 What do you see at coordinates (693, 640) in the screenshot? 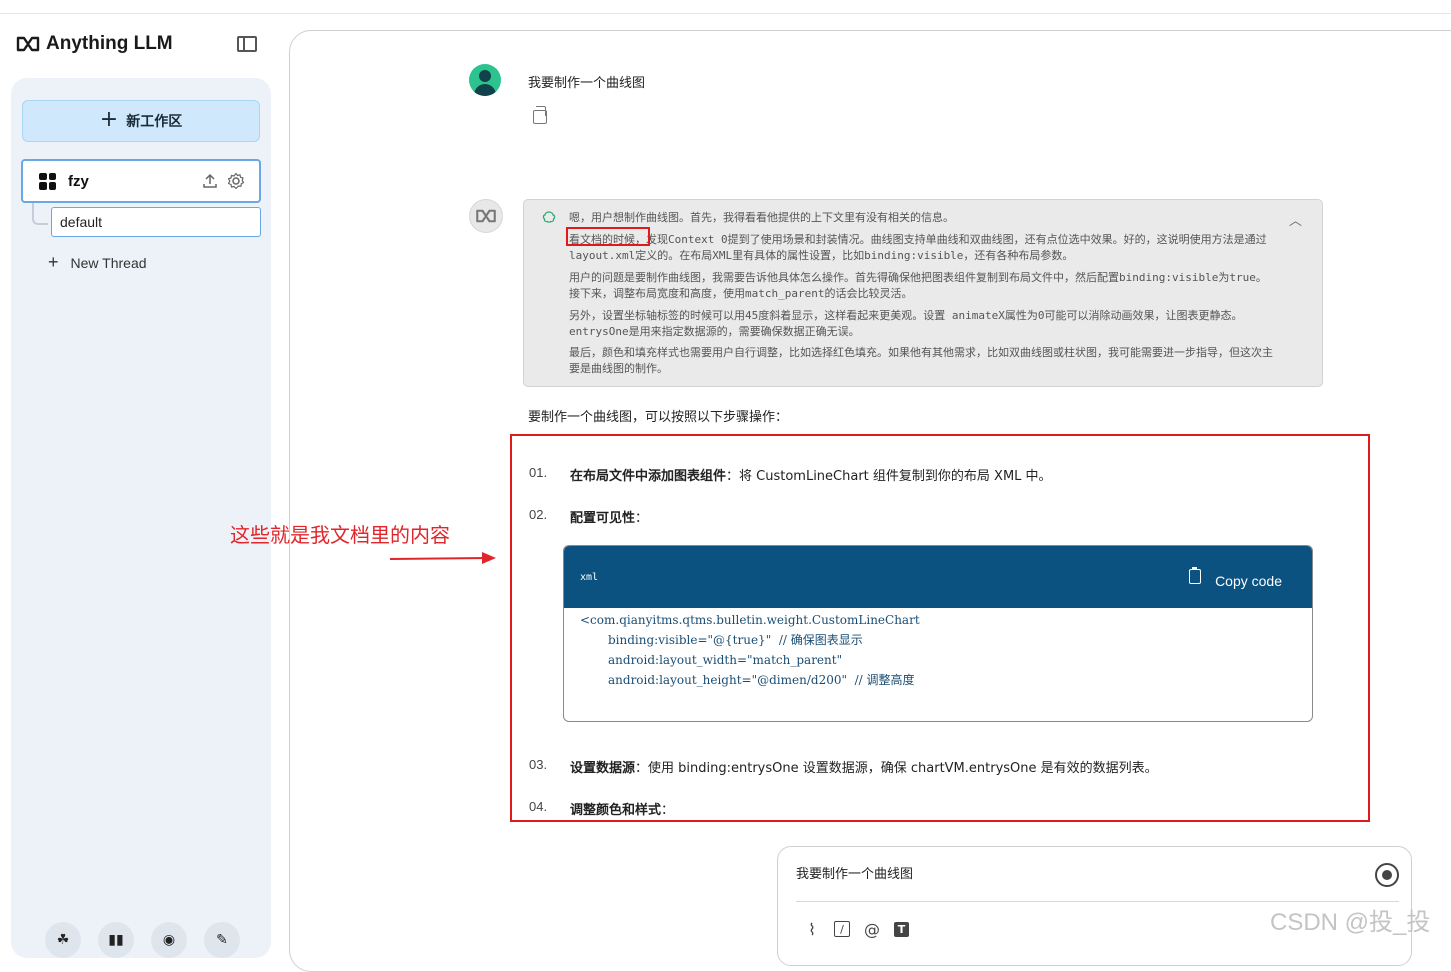
I see `code-text: binding:visible="@{true}"` at bounding box center [693, 640].